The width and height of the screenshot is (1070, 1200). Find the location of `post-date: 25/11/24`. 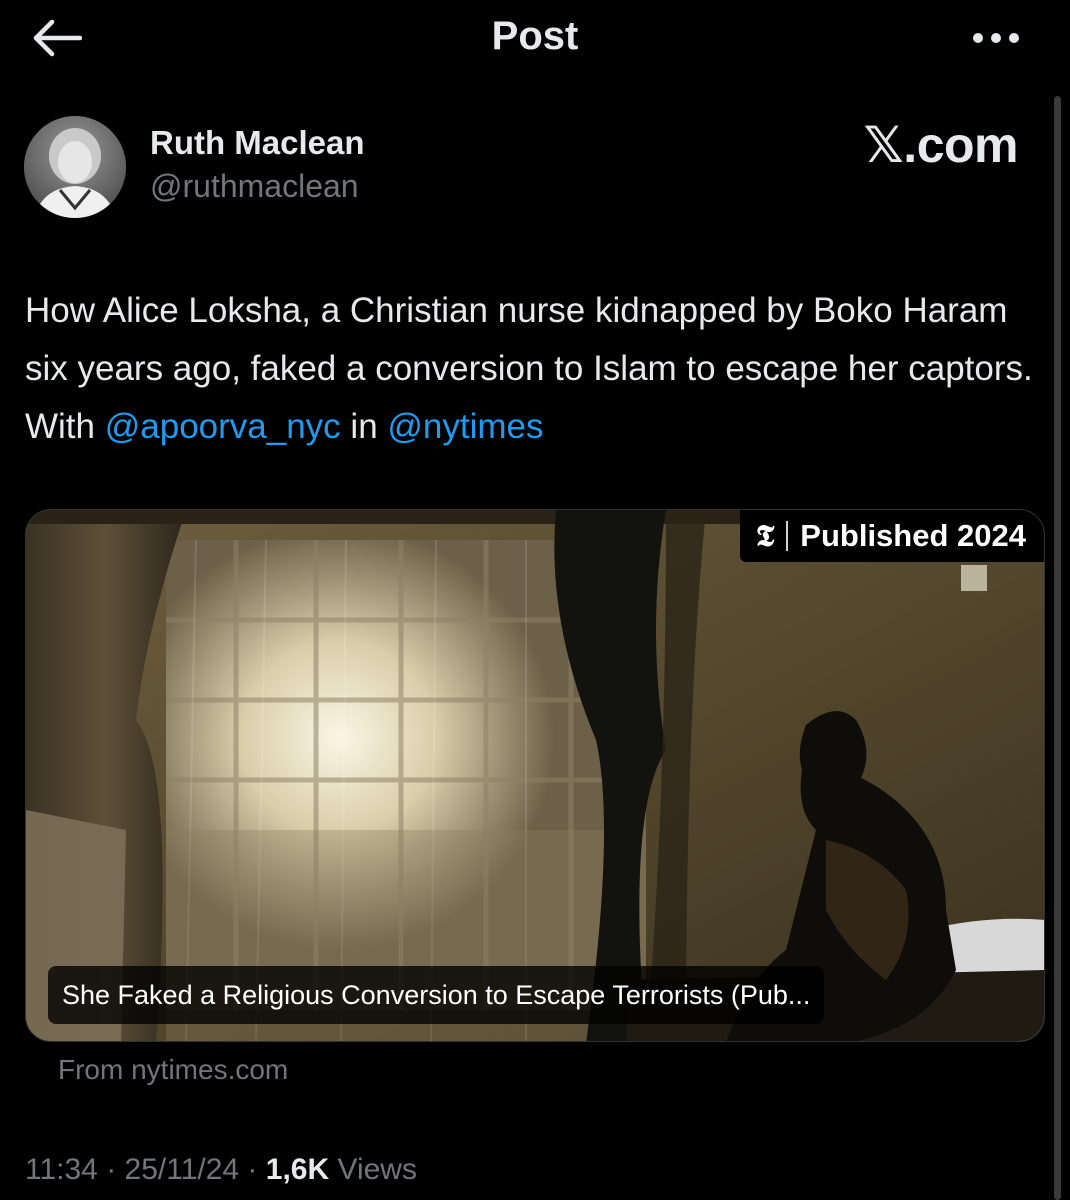

post-date: 25/11/24 is located at coordinates (182, 1169).